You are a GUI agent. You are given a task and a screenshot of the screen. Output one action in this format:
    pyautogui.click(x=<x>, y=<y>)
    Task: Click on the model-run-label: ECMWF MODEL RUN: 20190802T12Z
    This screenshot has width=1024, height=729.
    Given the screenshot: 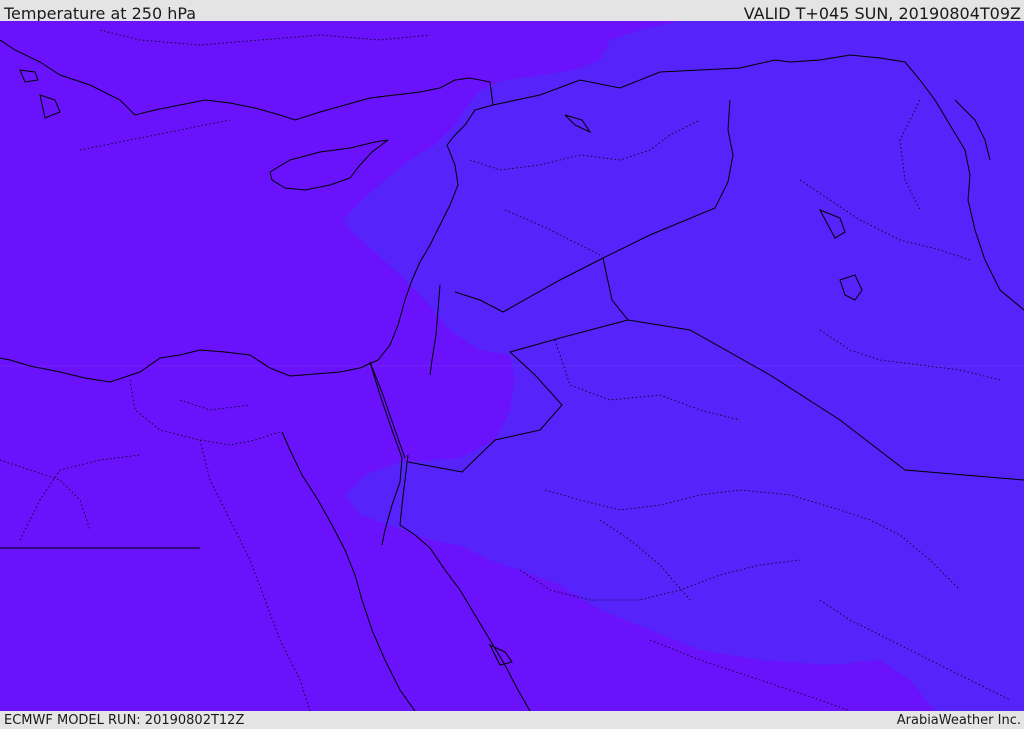 What is the action you would take?
    pyautogui.click(x=124, y=720)
    